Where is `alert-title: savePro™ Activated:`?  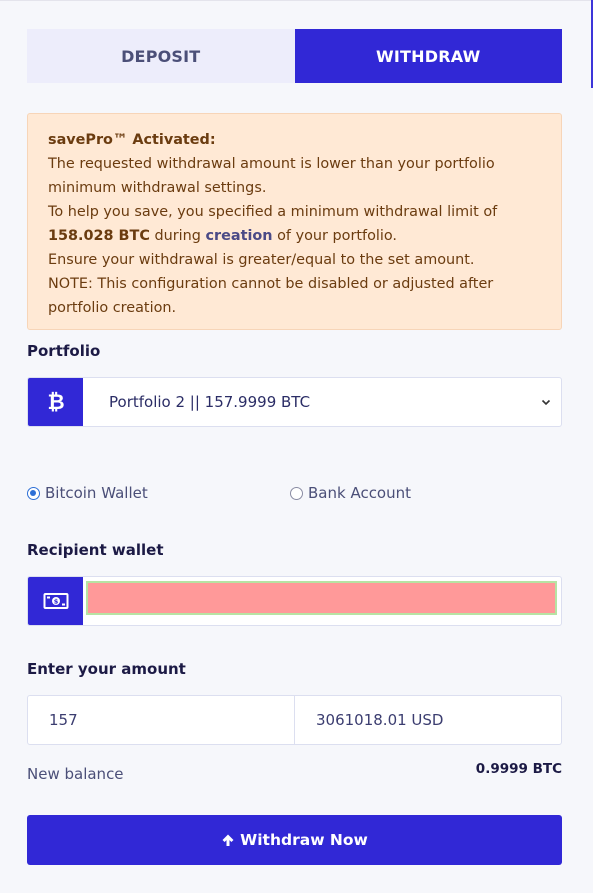 alert-title: savePro™ Activated: is located at coordinates (132, 140).